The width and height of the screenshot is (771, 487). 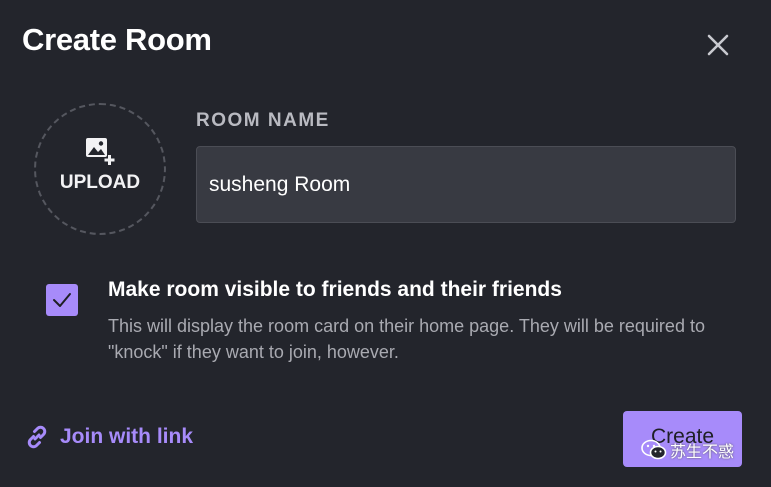 What do you see at coordinates (466, 184) in the screenshot?
I see `room-name-input` at bounding box center [466, 184].